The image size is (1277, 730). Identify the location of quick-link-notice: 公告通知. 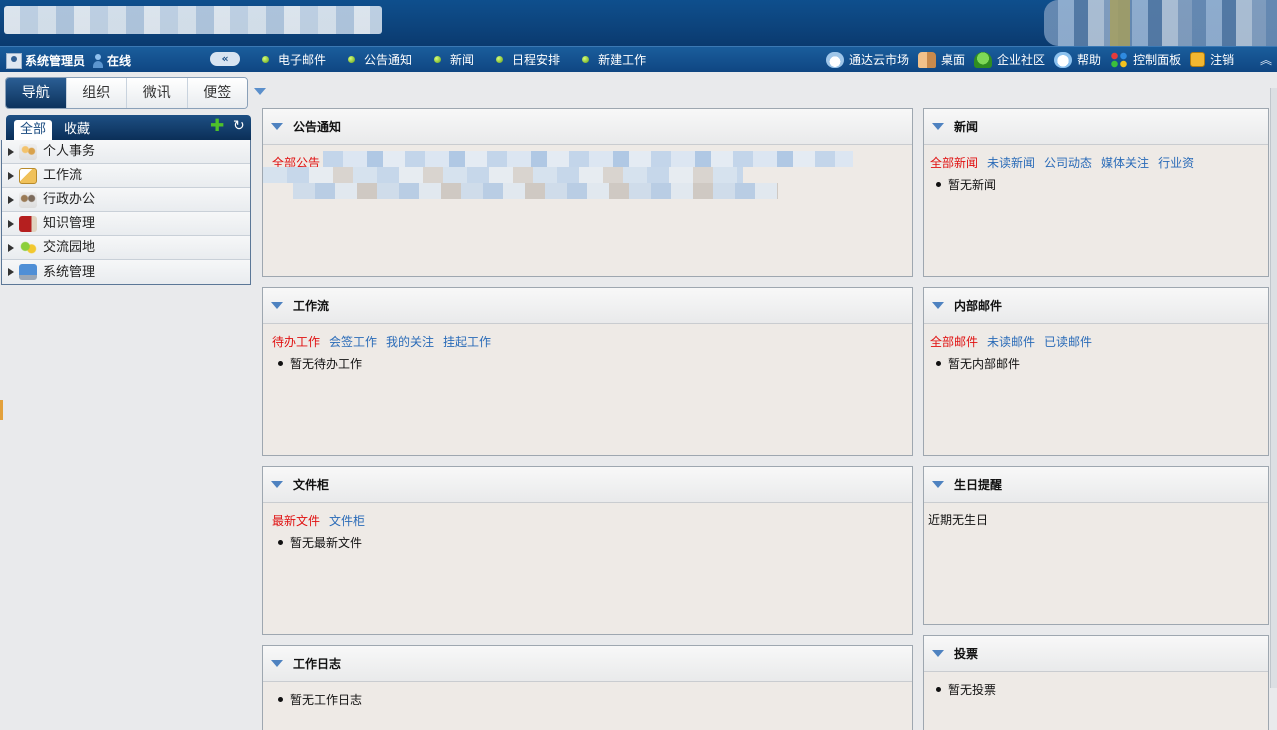
(380, 59).